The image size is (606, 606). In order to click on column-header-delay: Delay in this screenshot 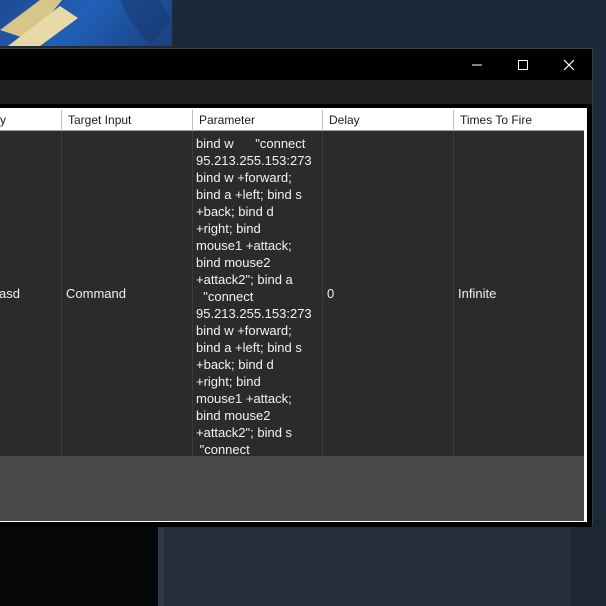, I will do `click(388, 120)`.